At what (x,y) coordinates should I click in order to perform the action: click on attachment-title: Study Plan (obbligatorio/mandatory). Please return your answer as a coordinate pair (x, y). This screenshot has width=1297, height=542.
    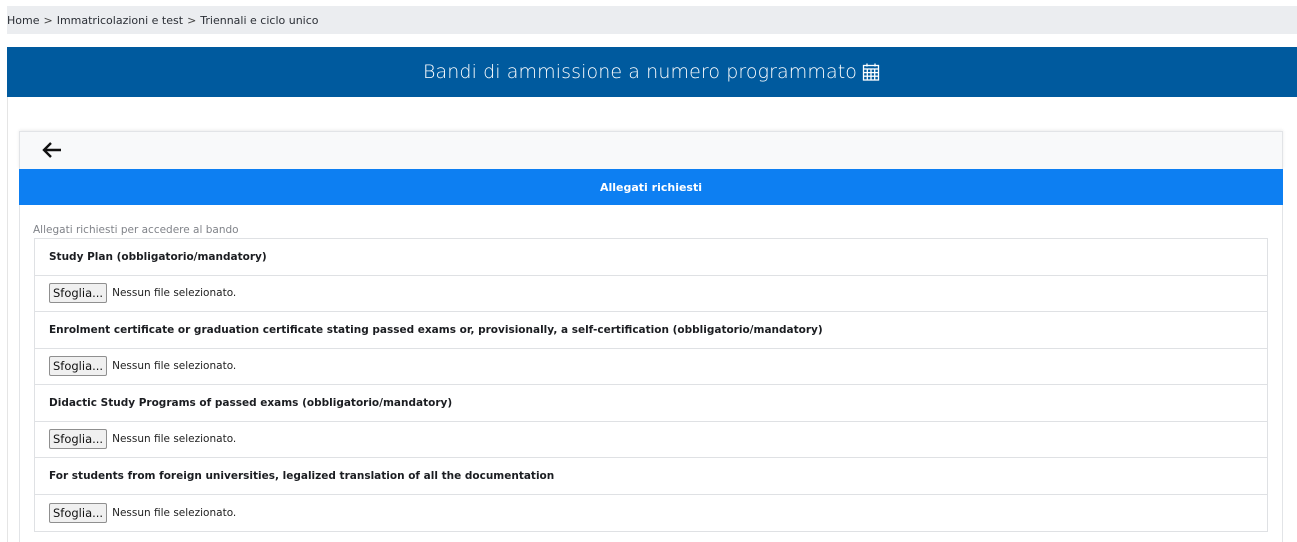
    Looking at the image, I should click on (158, 256).